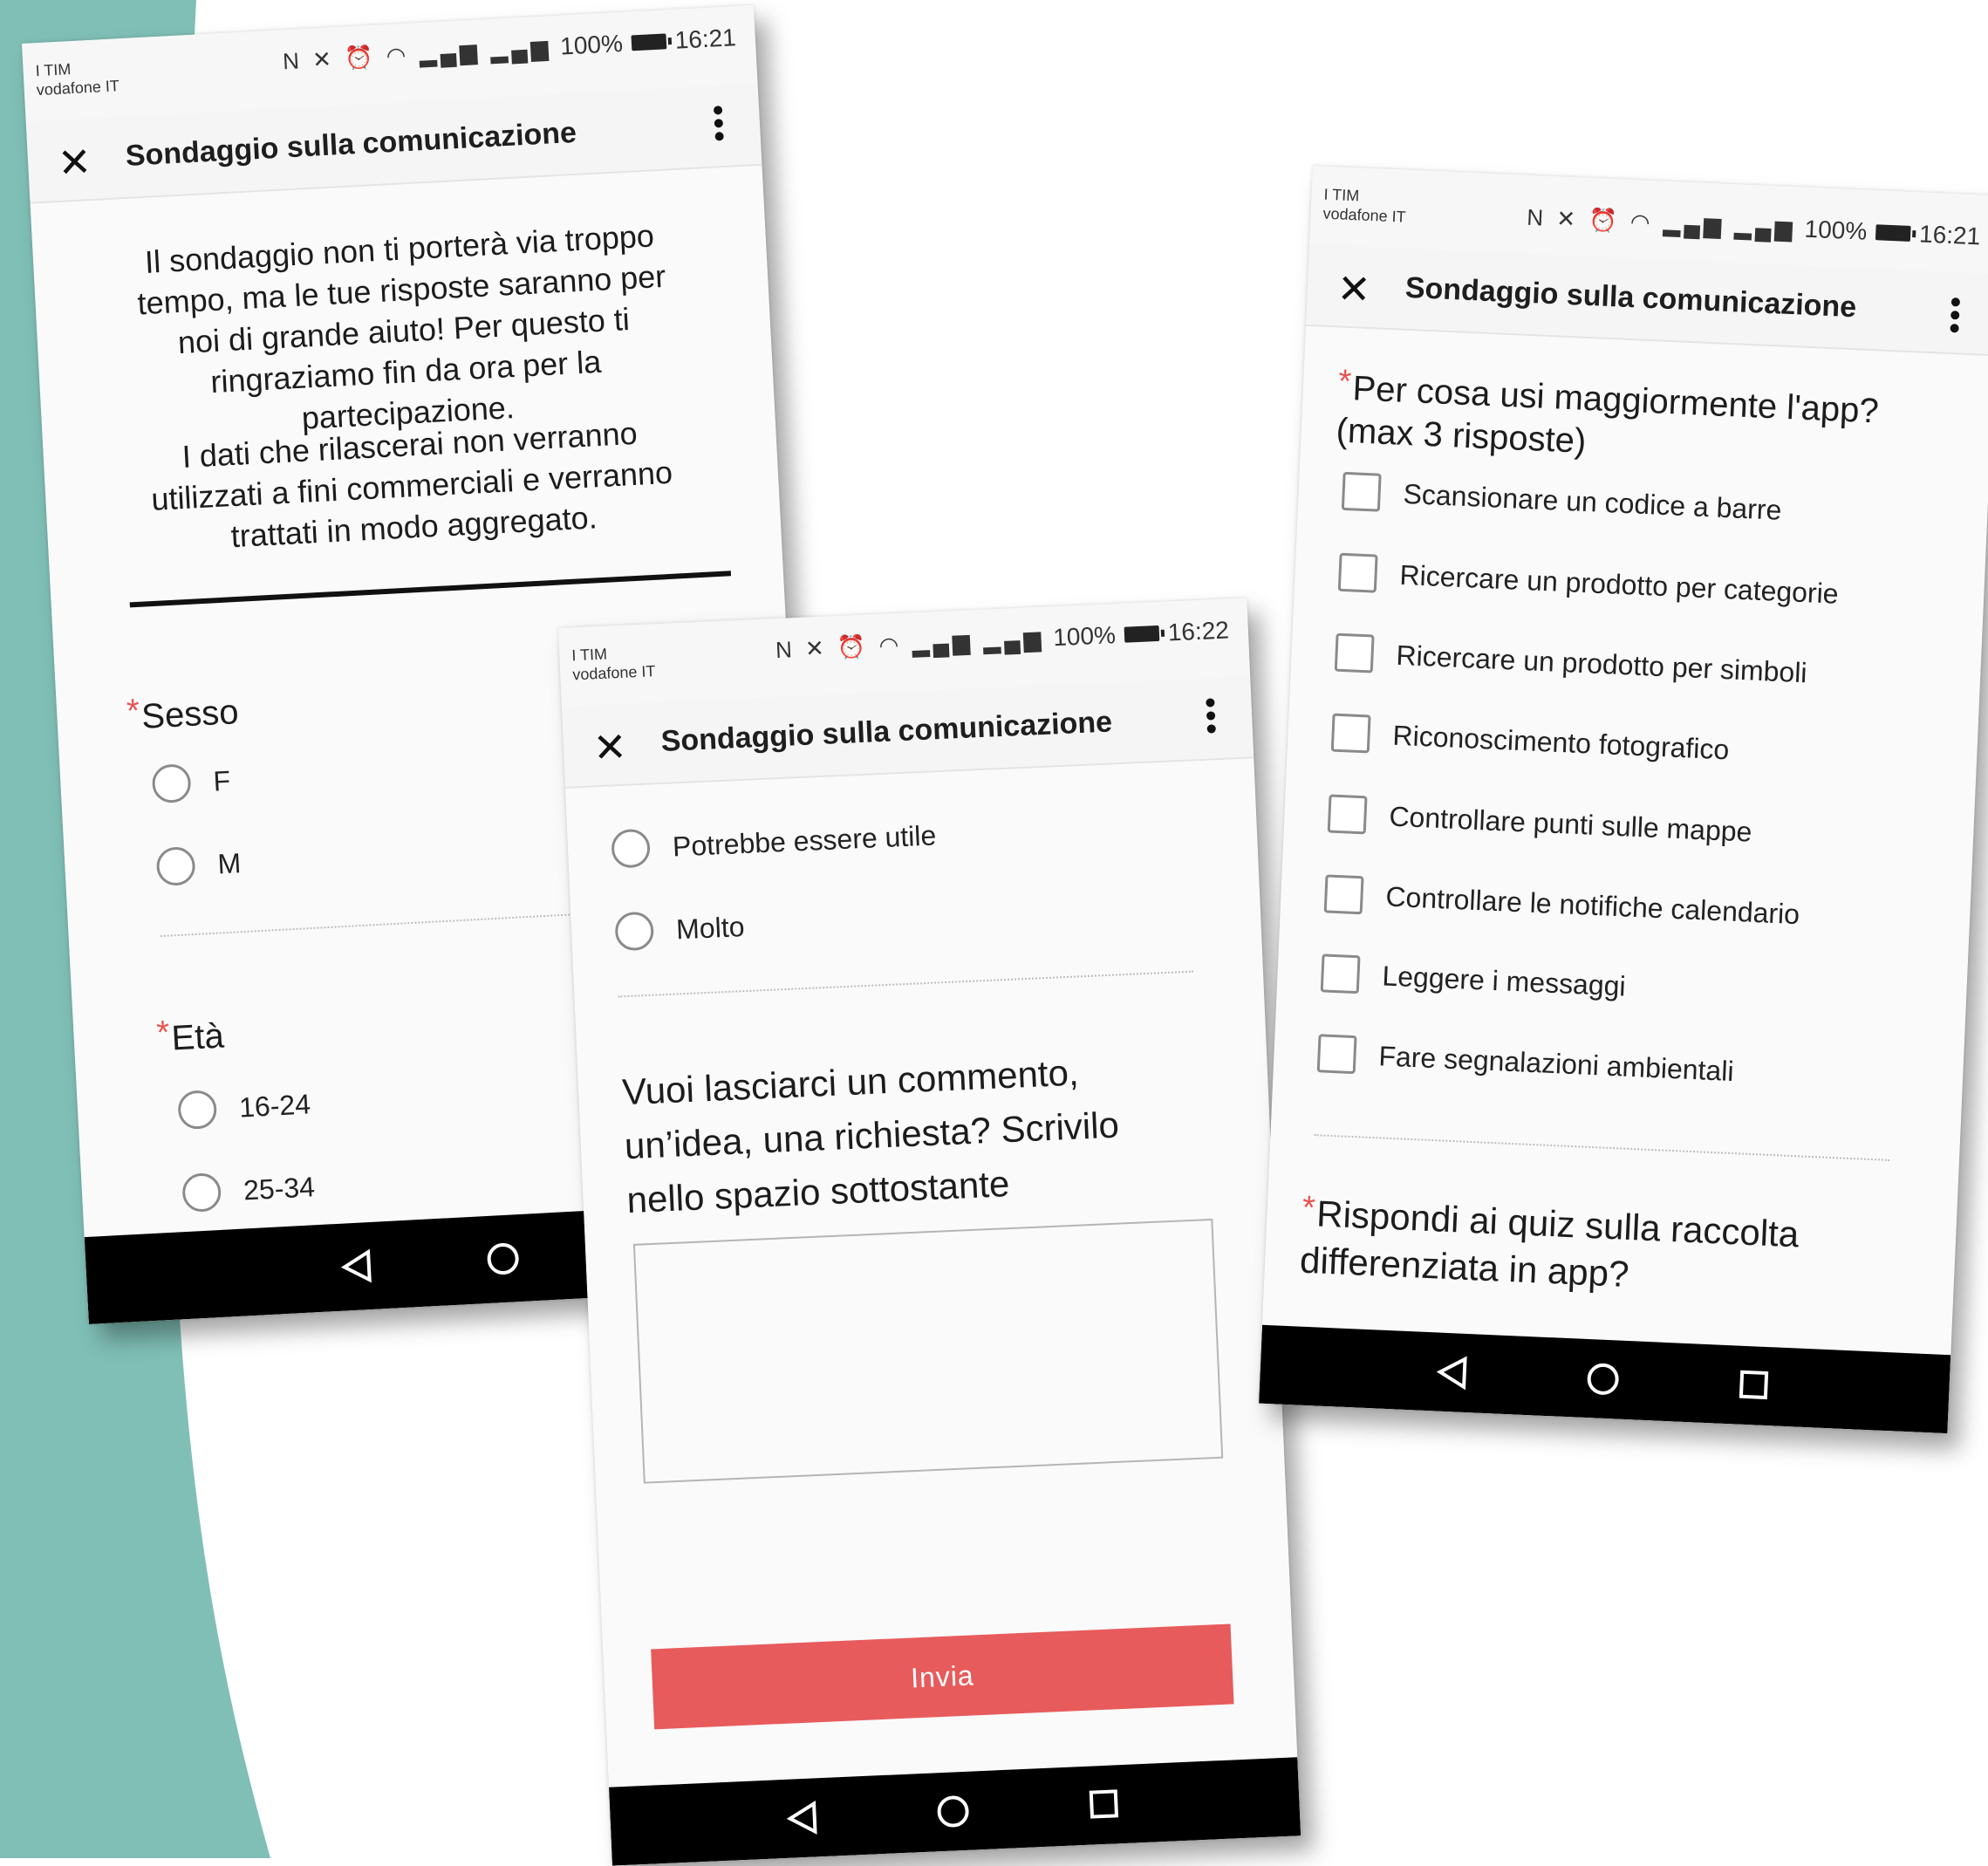 This screenshot has height=1866, width=1988. What do you see at coordinates (274, 1105) in the screenshot?
I see `option-label: 16-24` at bounding box center [274, 1105].